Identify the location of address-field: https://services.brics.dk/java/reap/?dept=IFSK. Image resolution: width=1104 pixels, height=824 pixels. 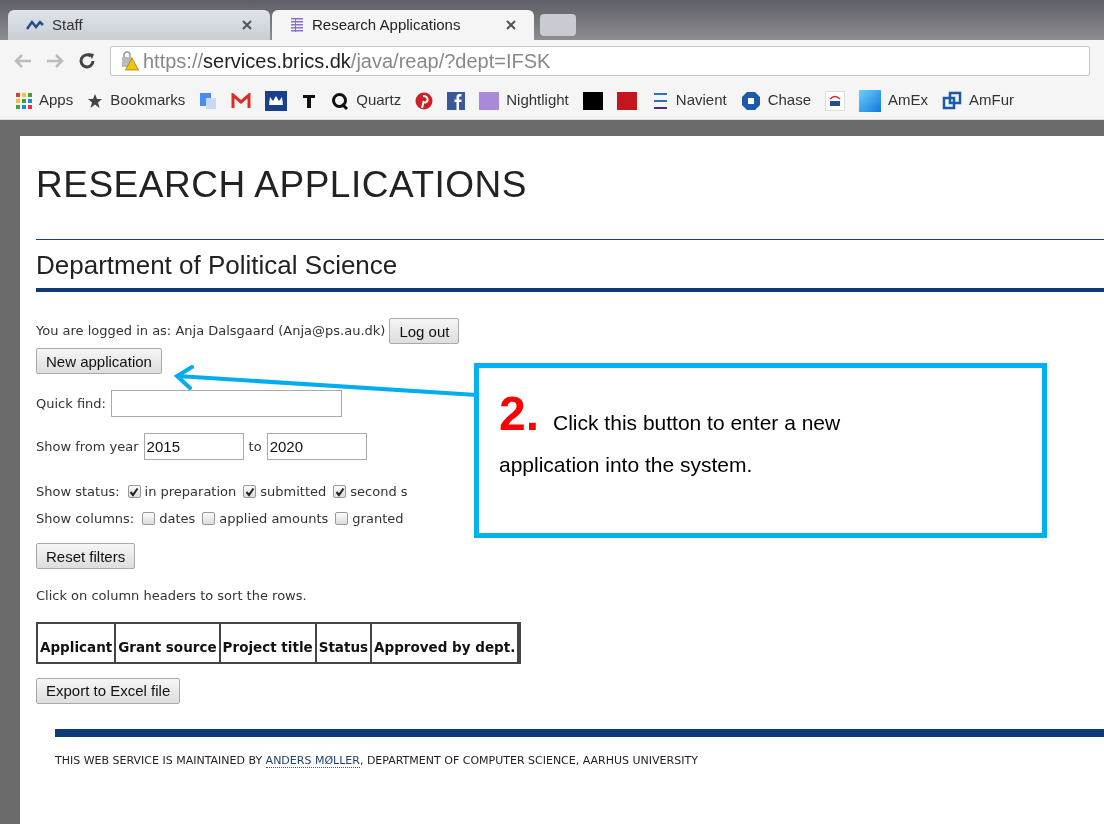
(600, 61).